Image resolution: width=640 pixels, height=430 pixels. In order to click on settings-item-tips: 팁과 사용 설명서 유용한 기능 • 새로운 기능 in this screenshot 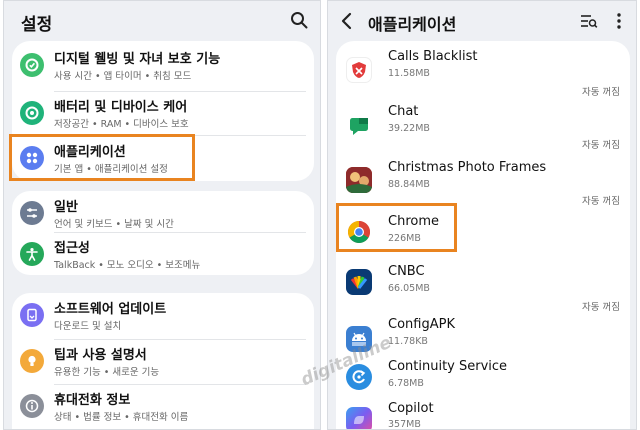, I will do `click(163, 362)`.